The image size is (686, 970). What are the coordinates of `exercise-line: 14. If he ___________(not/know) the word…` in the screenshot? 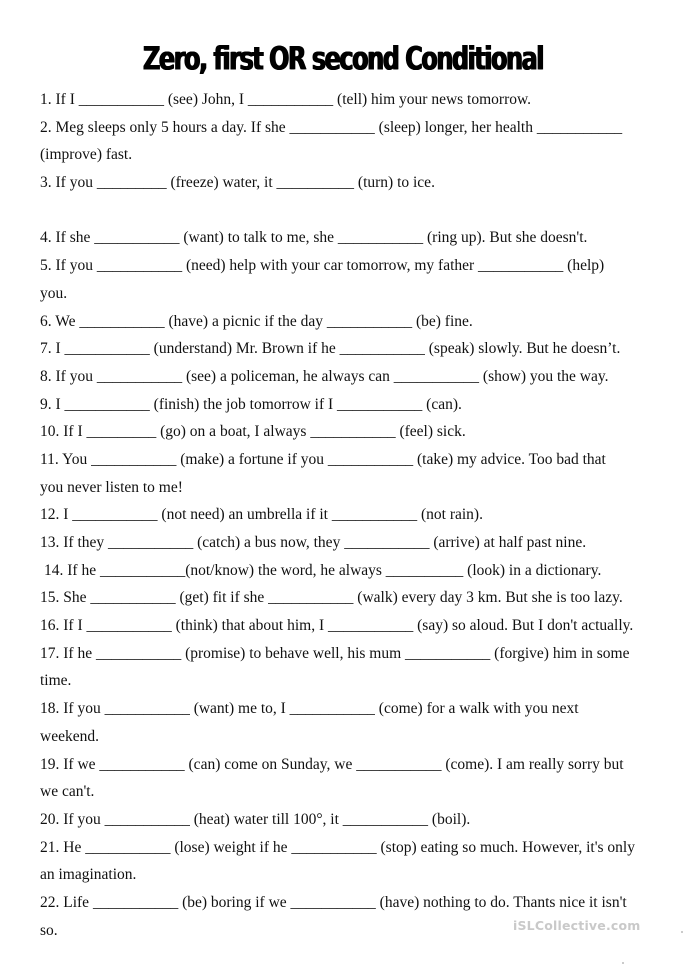 It's located at (323, 570).